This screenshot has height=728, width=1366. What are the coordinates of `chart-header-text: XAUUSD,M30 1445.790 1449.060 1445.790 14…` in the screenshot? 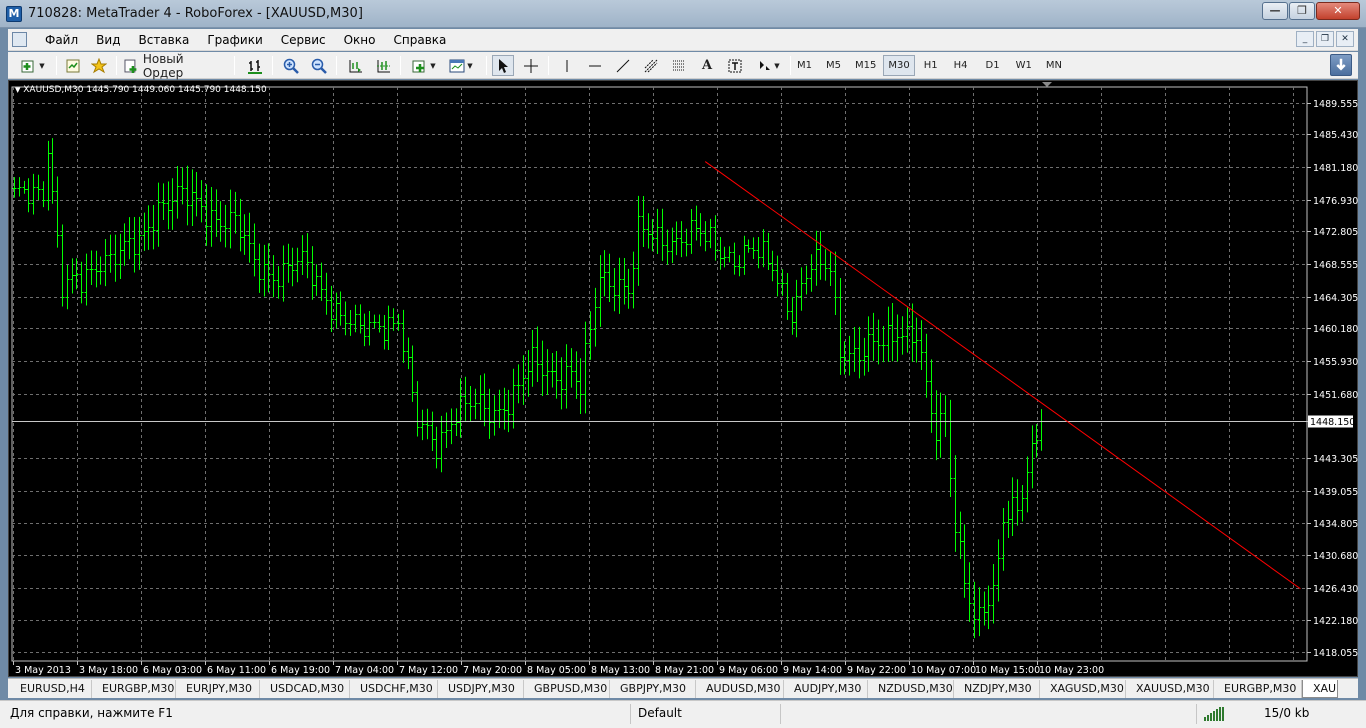 It's located at (145, 90).